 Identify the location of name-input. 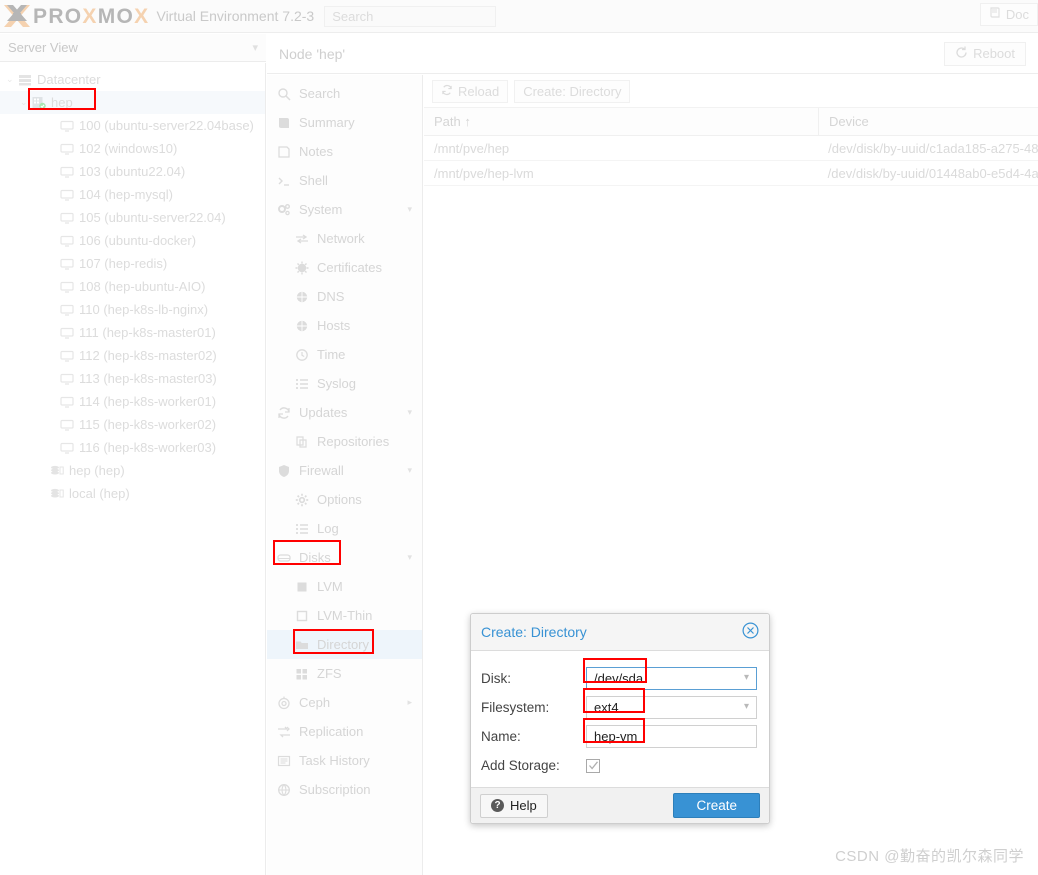
(671, 736).